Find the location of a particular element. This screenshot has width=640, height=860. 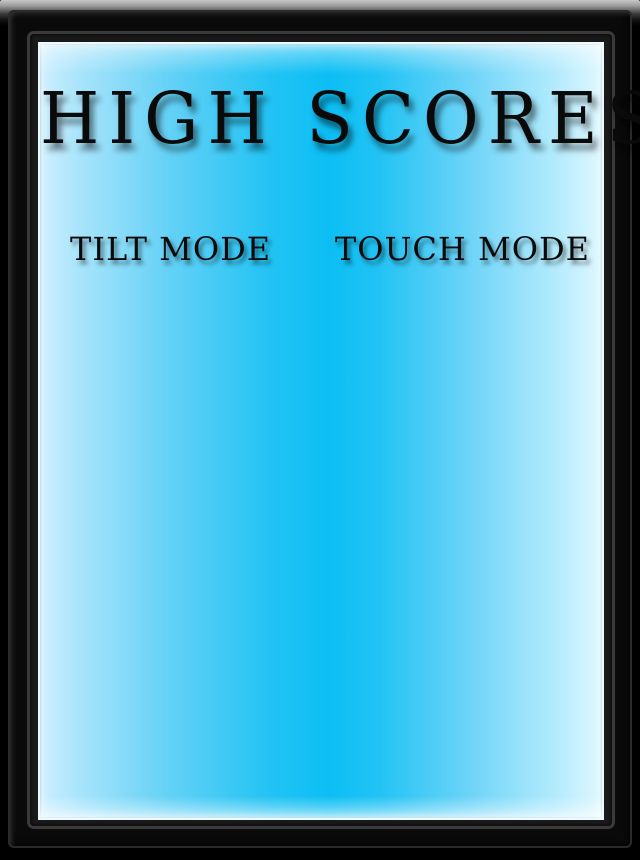

page-title: HIGH SCORES is located at coordinates (340, 119).